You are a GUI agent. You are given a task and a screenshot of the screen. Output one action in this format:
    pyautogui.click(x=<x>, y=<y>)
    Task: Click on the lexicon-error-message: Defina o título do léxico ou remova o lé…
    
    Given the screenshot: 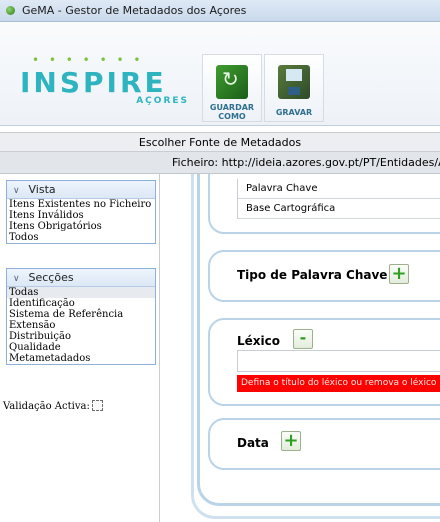 What is the action you would take?
    pyautogui.click(x=338, y=383)
    